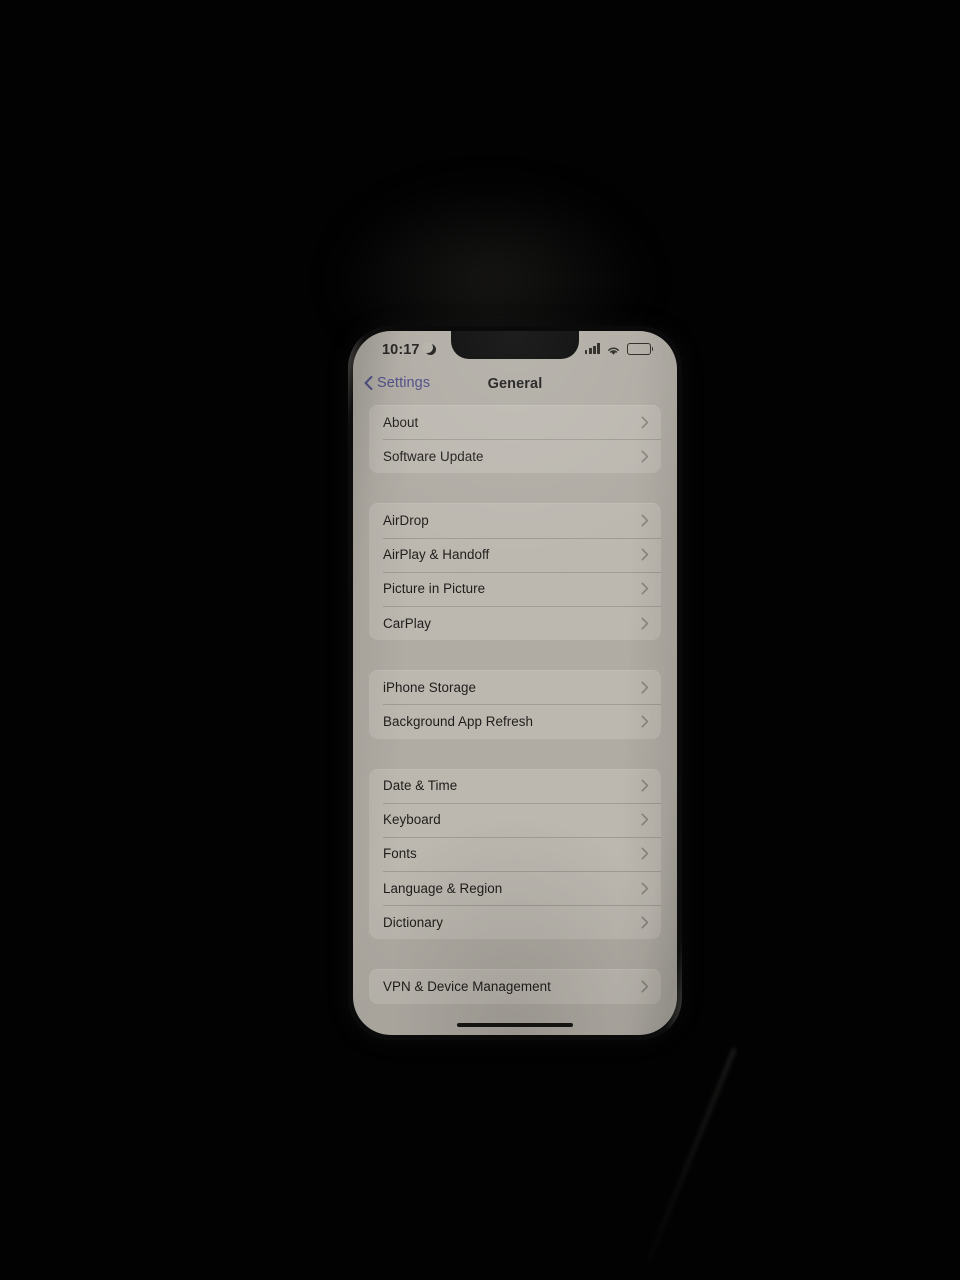  I want to click on home-indicator, so click(515, 1025).